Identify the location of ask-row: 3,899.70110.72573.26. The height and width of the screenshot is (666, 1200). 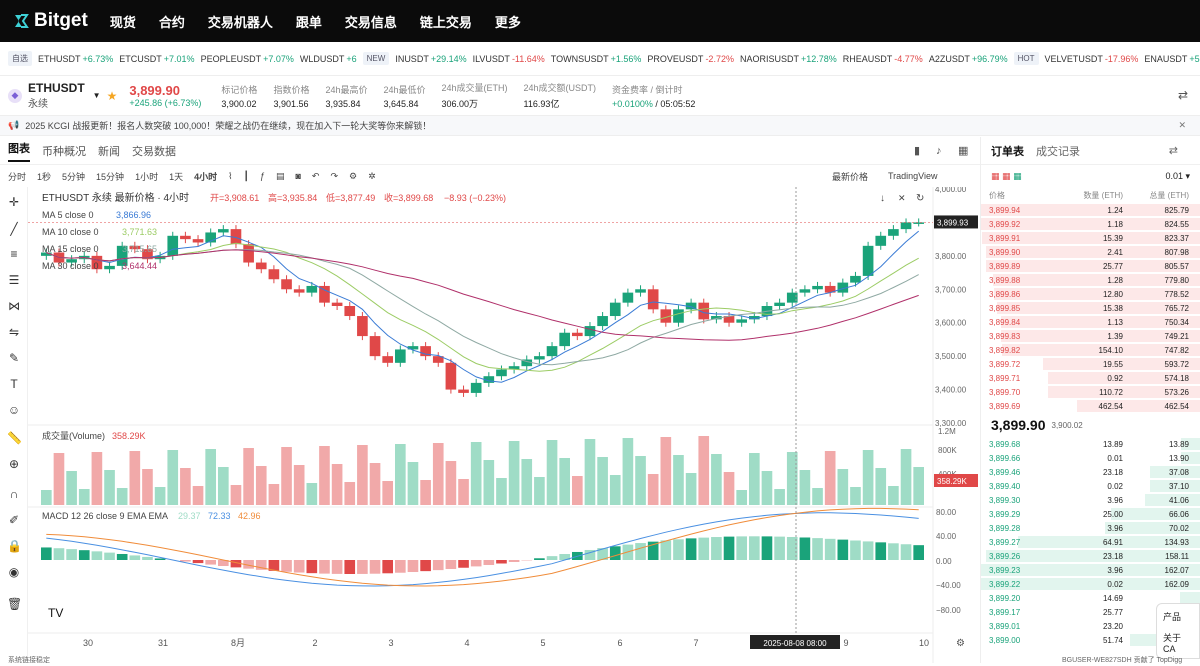
(1090, 392).